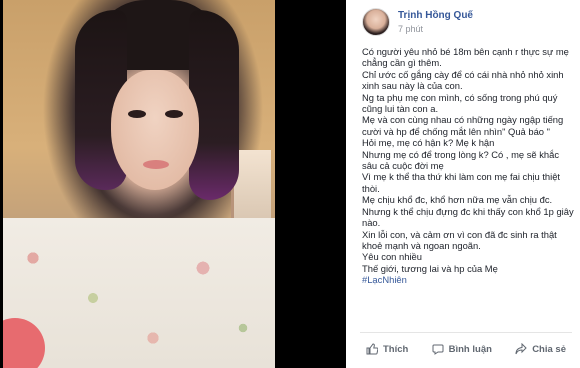  I want to click on post-line: Hỏi mẹ, mẹ có hận k? Mẹ k hận, so click(428, 143).